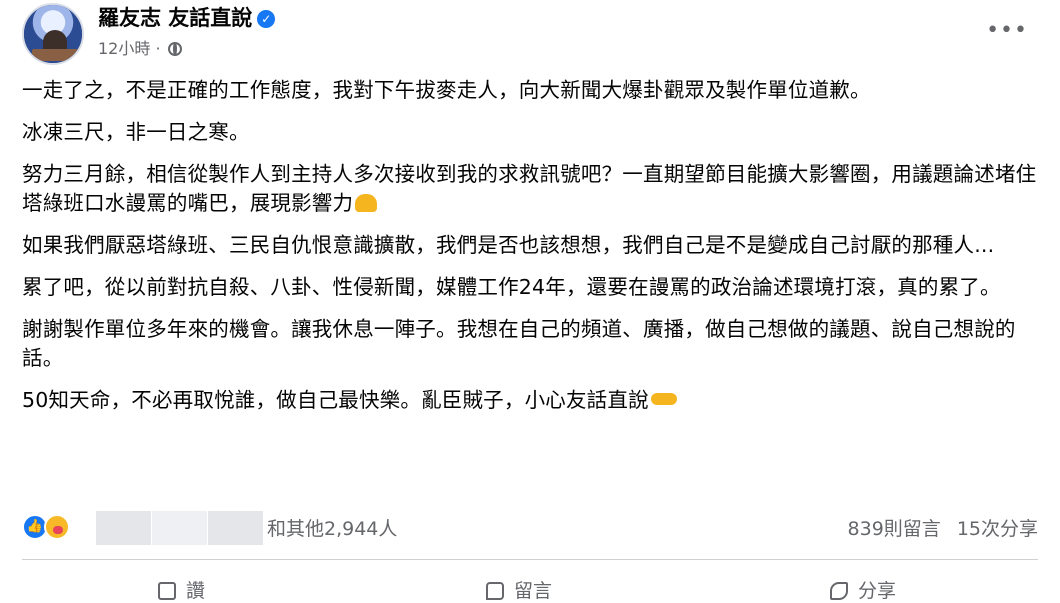 This screenshot has height=603, width=1060. Describe the element at coordinates (1007, 30) in the screenshot. I see `more-options-button: •••` at that location.